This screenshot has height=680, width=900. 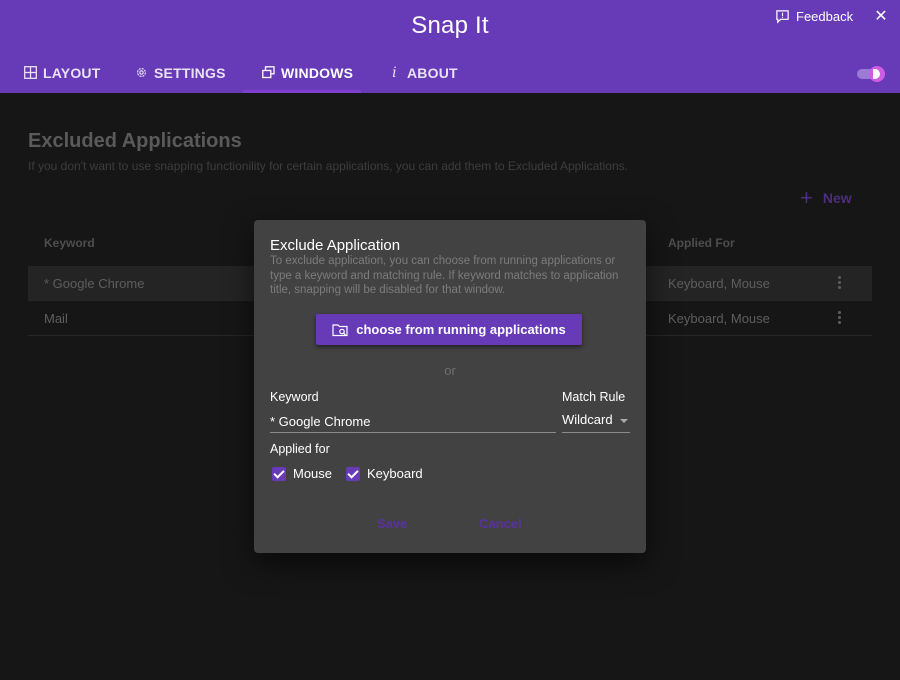 What do you see at coordinates (317, 72) in the screenshot?
I see `tab-windows-label: WINDOWS` at bounding box center [317, 72].